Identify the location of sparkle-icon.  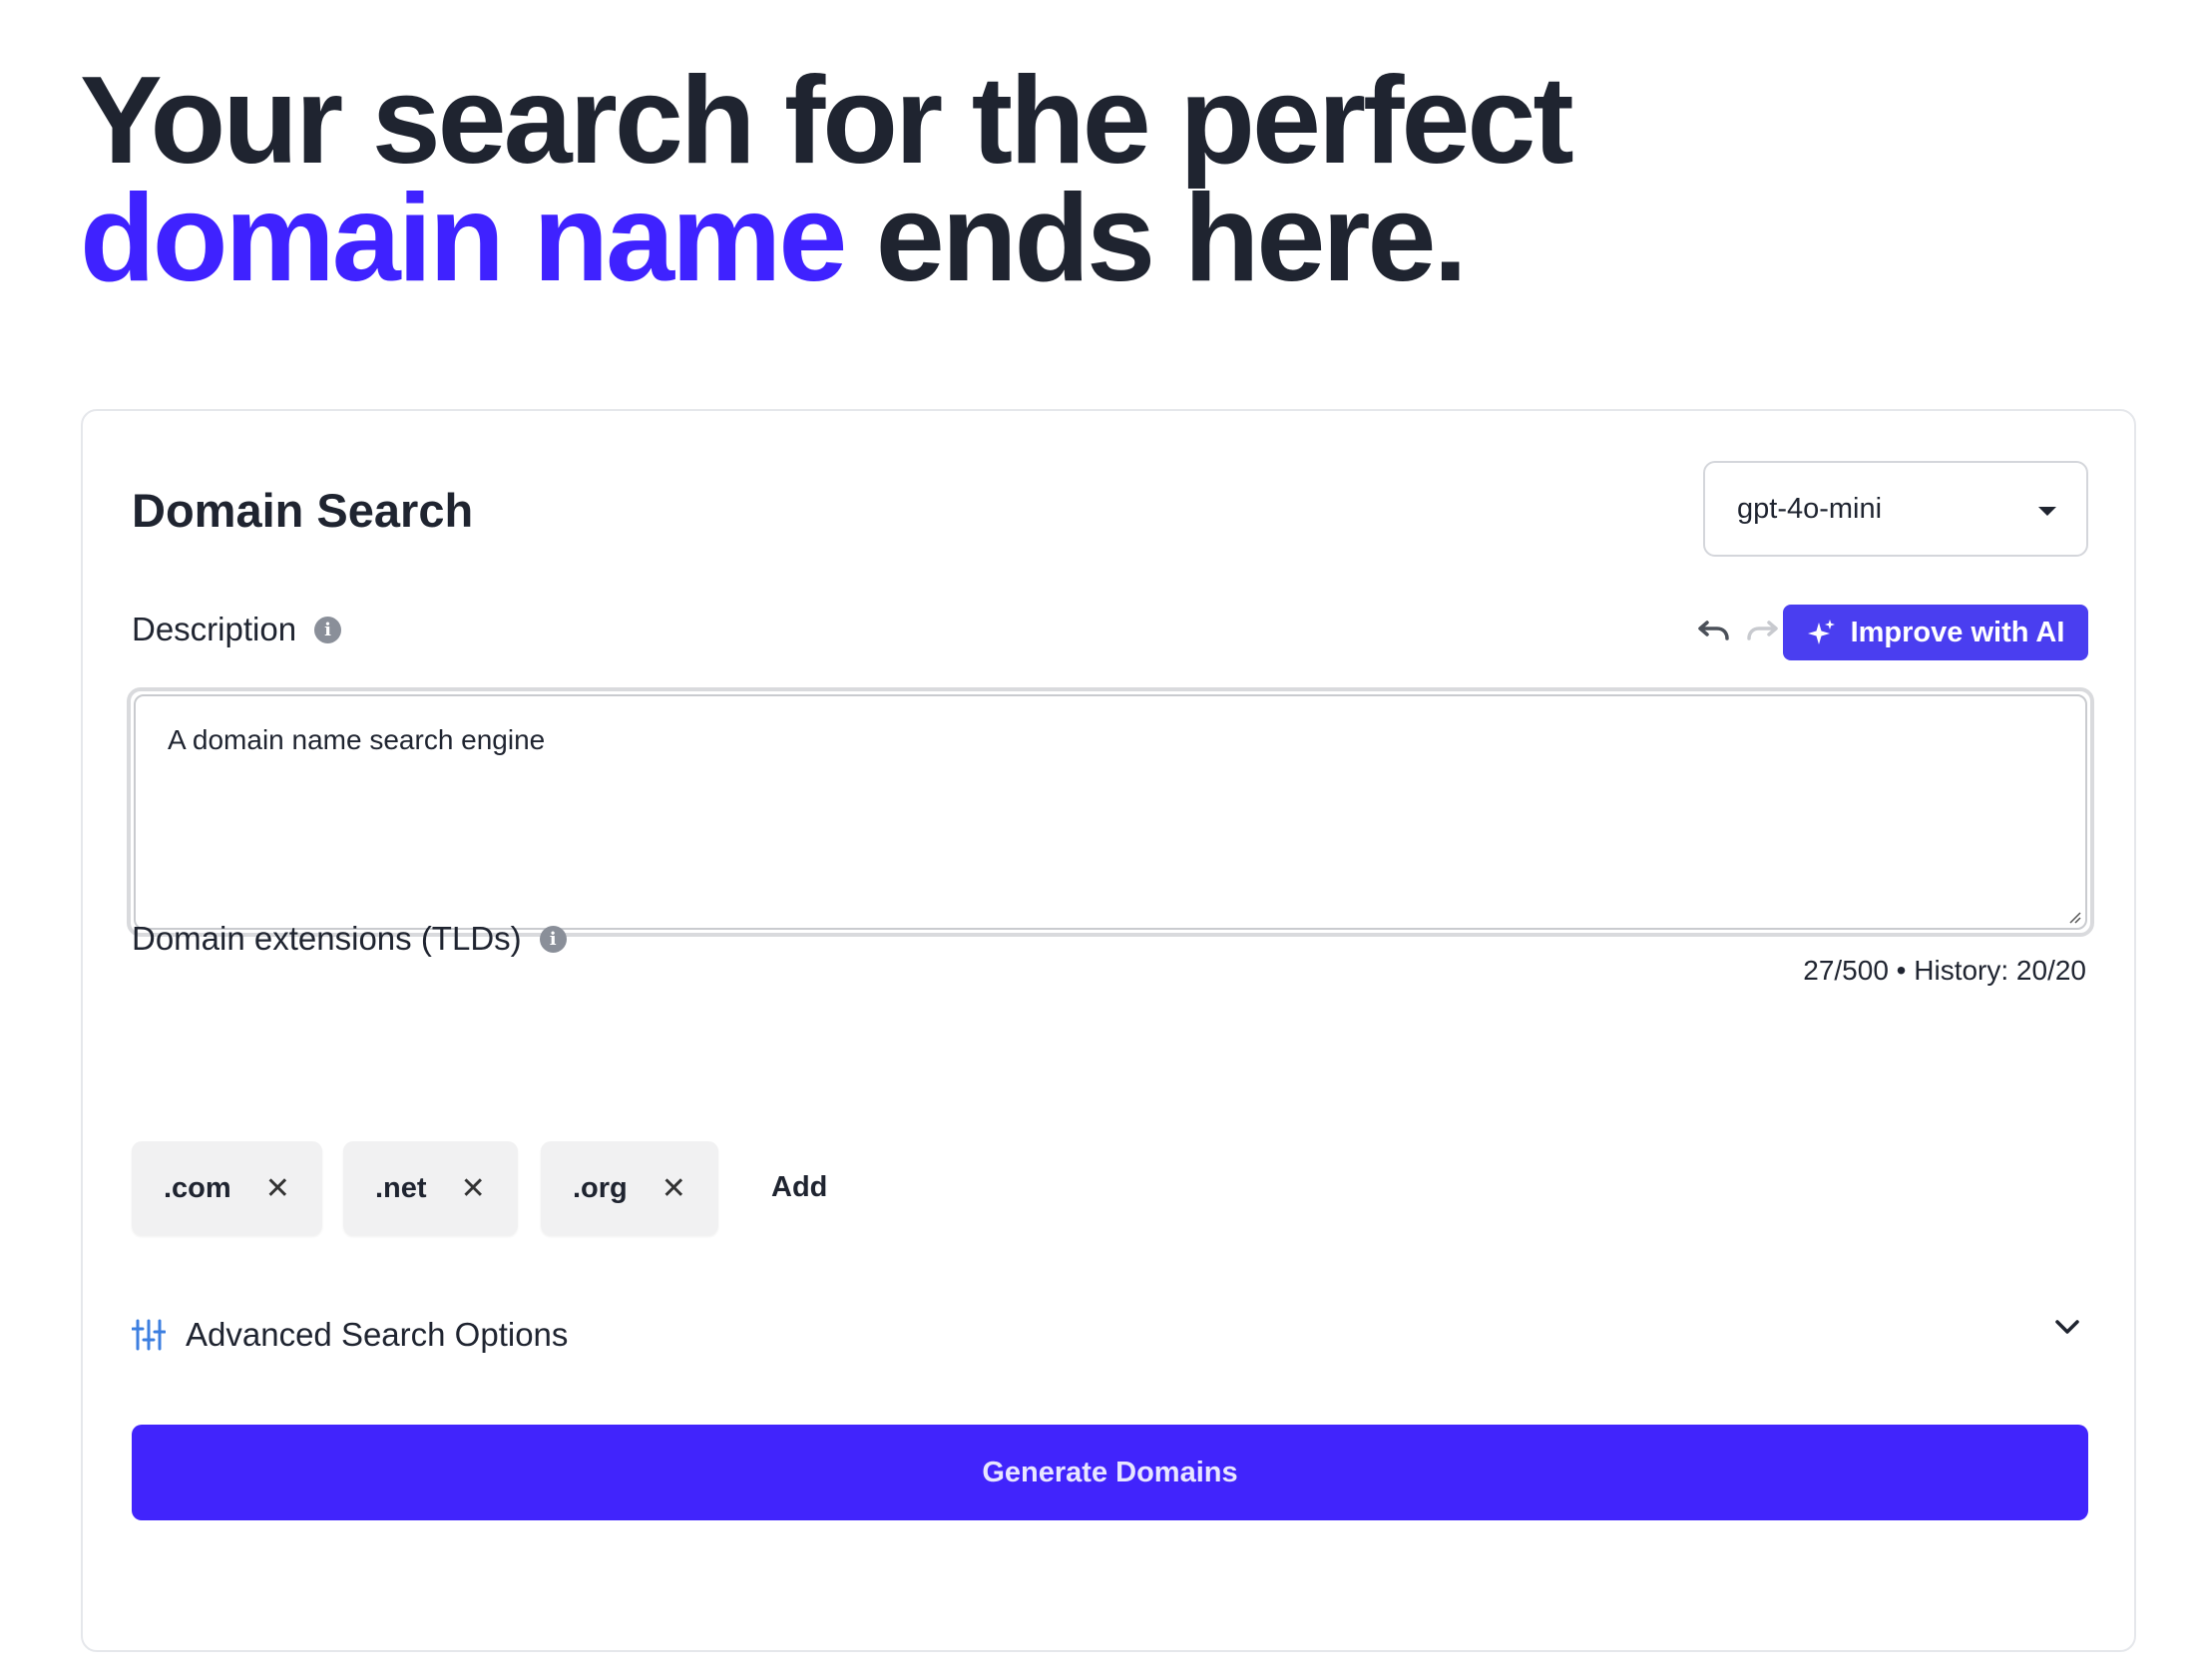
(1821, 632).